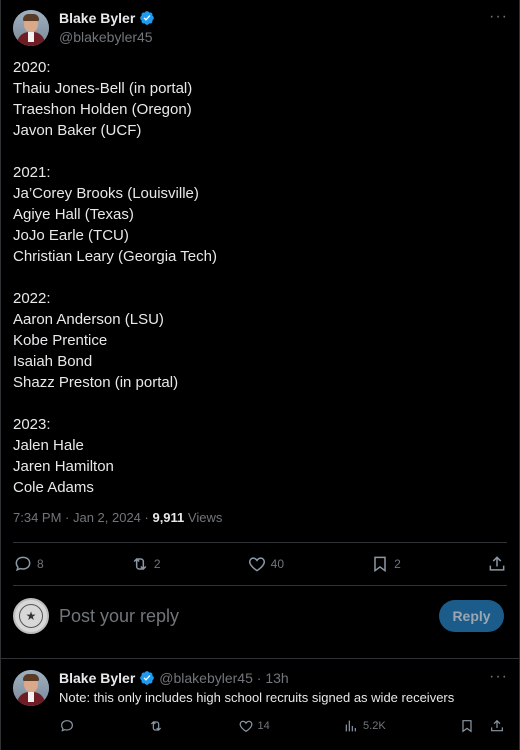 The width and height of the screenshot is (520, 750). Describe the element at coordinates (482, 726) in the screenshot. I see `reply-extra-actions` at that location.